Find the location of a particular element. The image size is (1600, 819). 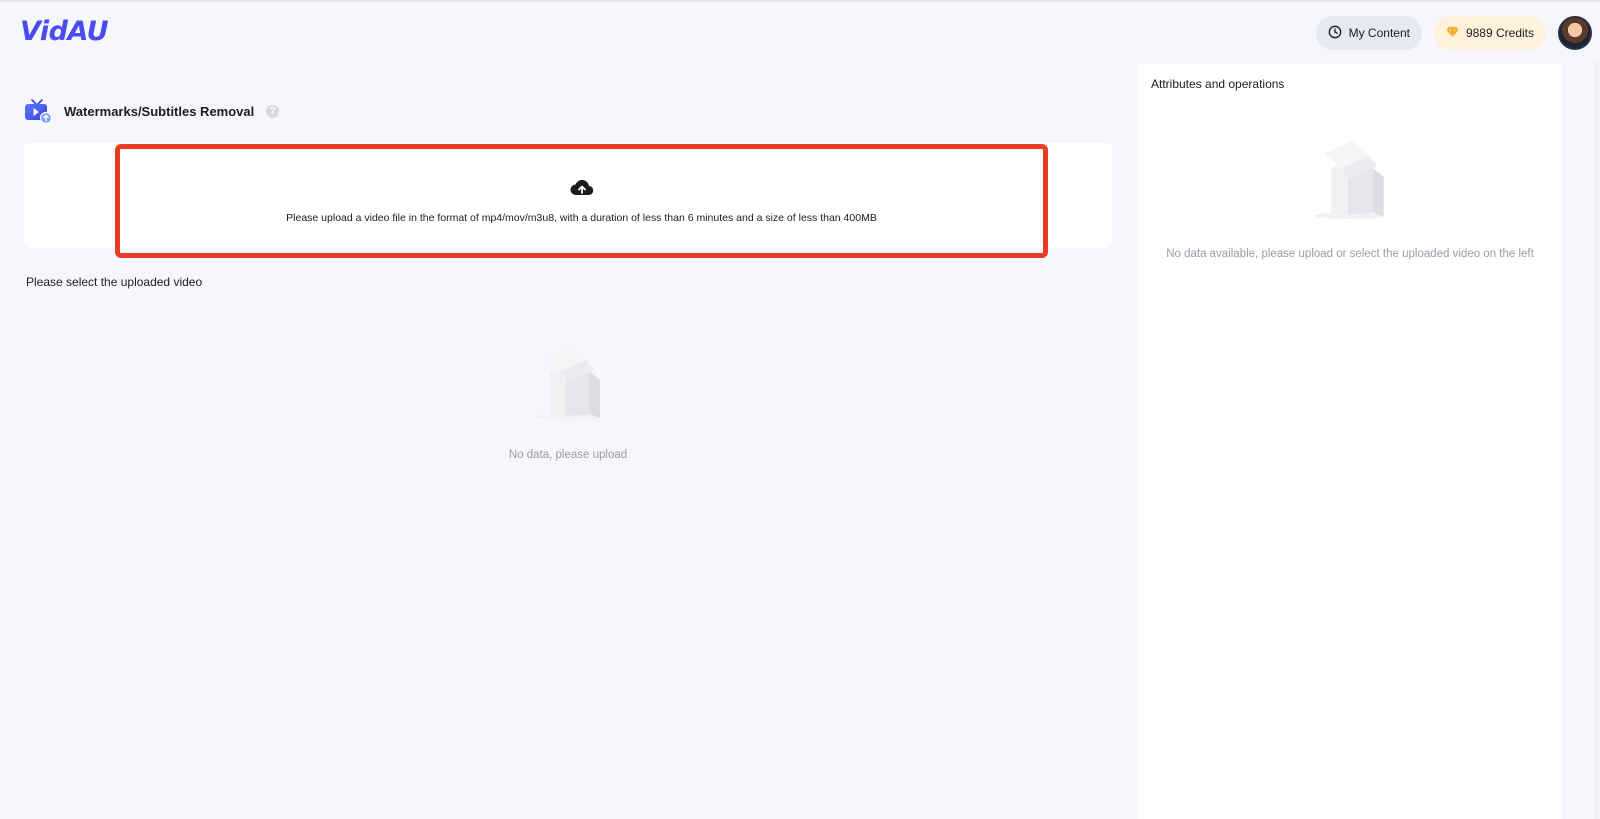

video-tool-icon is located at coordinates (38, 111).